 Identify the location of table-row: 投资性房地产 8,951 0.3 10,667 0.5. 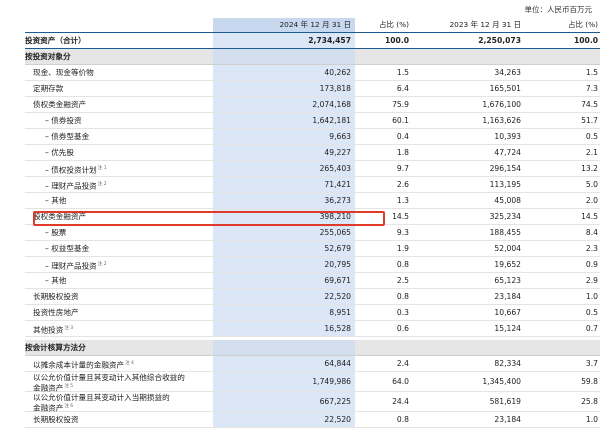
(312, 313).